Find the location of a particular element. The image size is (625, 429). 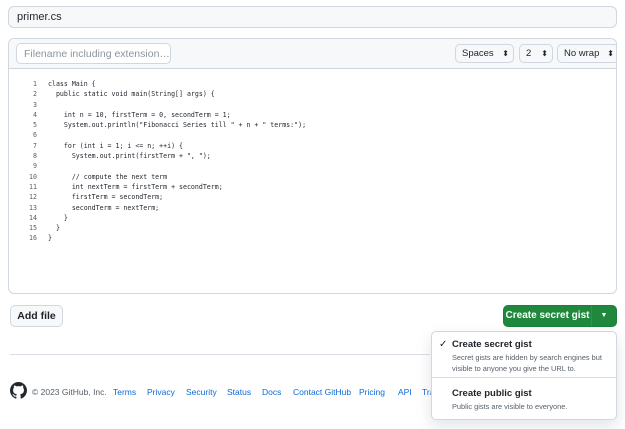

line-text: // compute the next term is located at coordinates (108, 176).